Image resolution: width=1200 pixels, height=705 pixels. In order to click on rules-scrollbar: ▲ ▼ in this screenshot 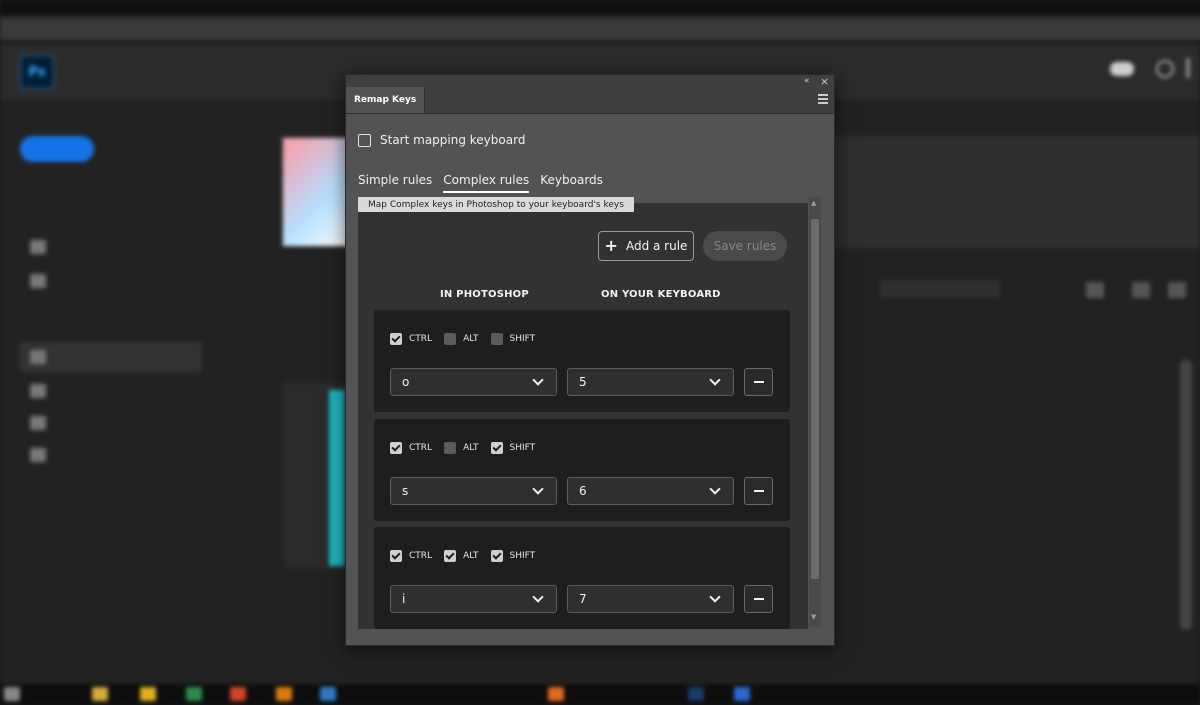, I will do `click(815, 412)`.